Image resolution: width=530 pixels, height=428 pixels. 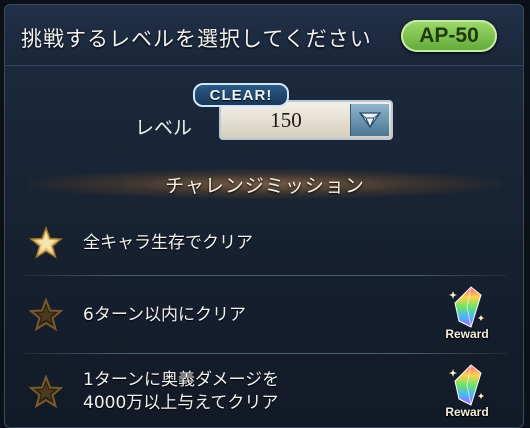 I want to click on dropdown-button, so click(x=369, y=120).